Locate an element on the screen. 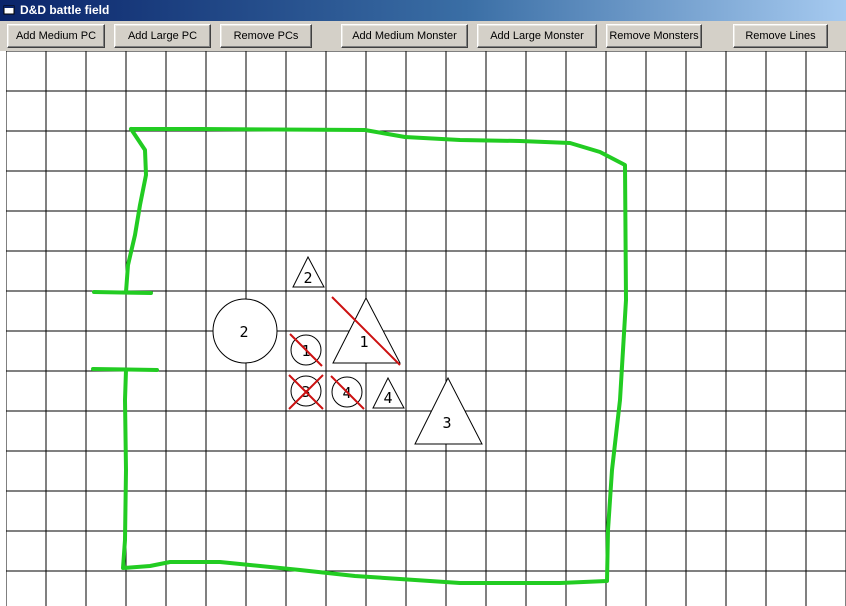 This screenshot has width=846, height=606. add-large-monster-button: Add Large Monster is located at coordinates (537, 36).